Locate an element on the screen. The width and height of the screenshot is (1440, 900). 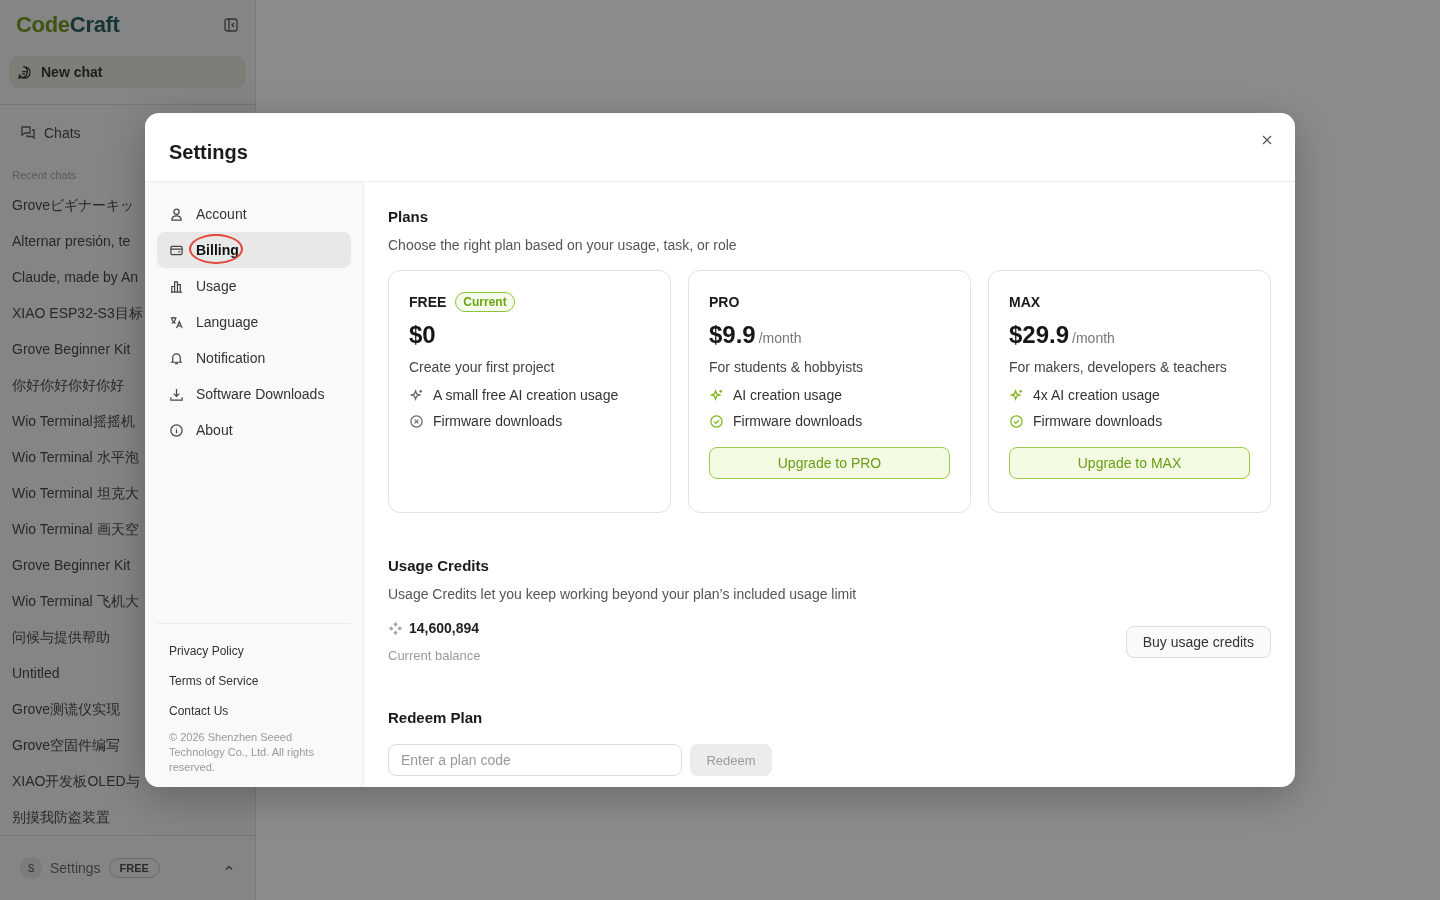
download-icon is located at coordinates (176, 394).